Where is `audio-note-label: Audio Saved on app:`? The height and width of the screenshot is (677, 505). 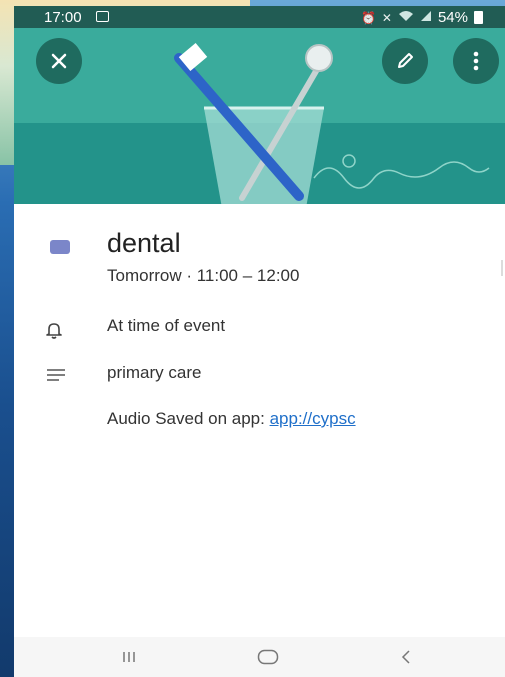 audio-note-label: Audio Saved on app: is located at coordinates (188, 418).